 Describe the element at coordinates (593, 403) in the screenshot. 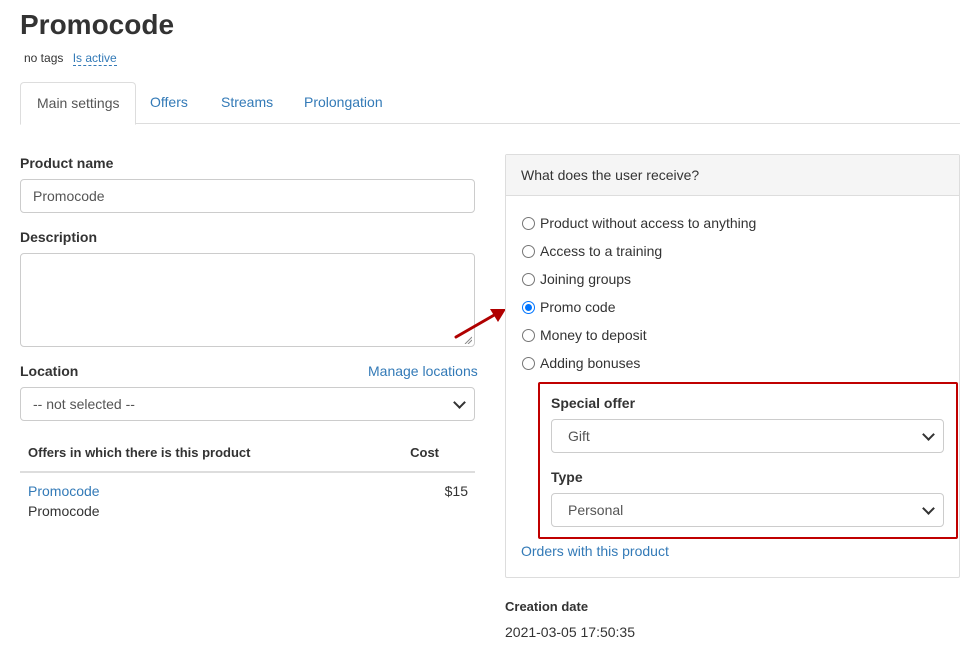

I see `special-offer-label: Special offer` at that location.